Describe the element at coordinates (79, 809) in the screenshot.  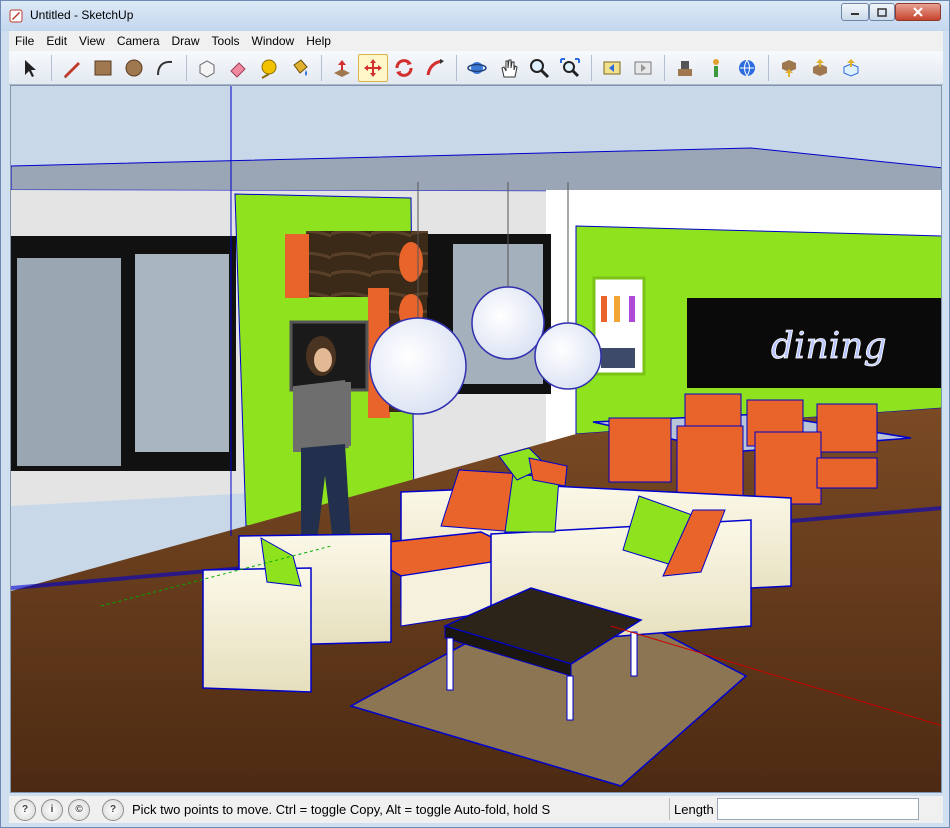
I see `user-account-icon: ©` at that location.